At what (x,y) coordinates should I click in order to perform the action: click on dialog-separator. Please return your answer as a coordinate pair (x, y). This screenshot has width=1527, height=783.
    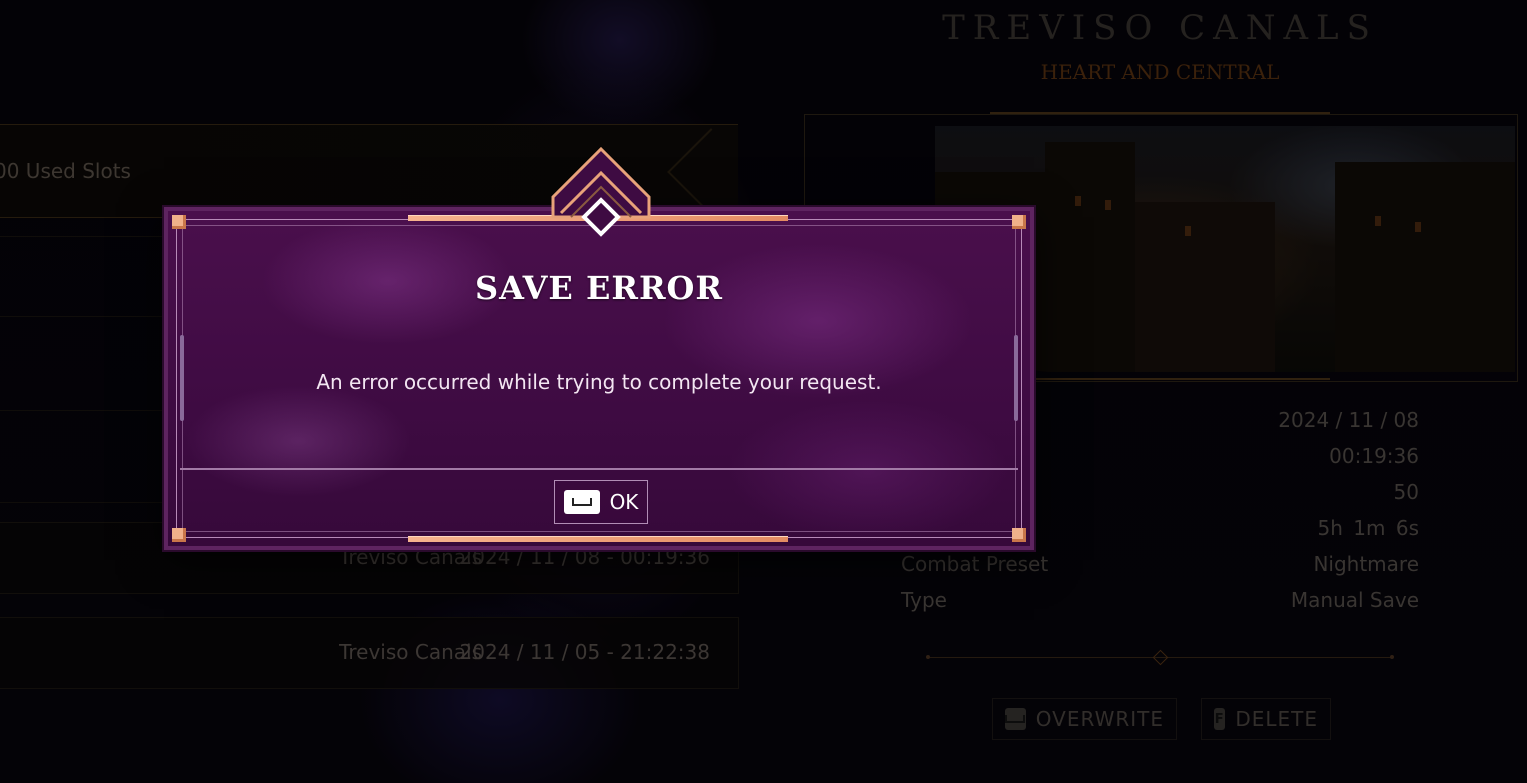
    Looking at the image, I should click on (599, 469).